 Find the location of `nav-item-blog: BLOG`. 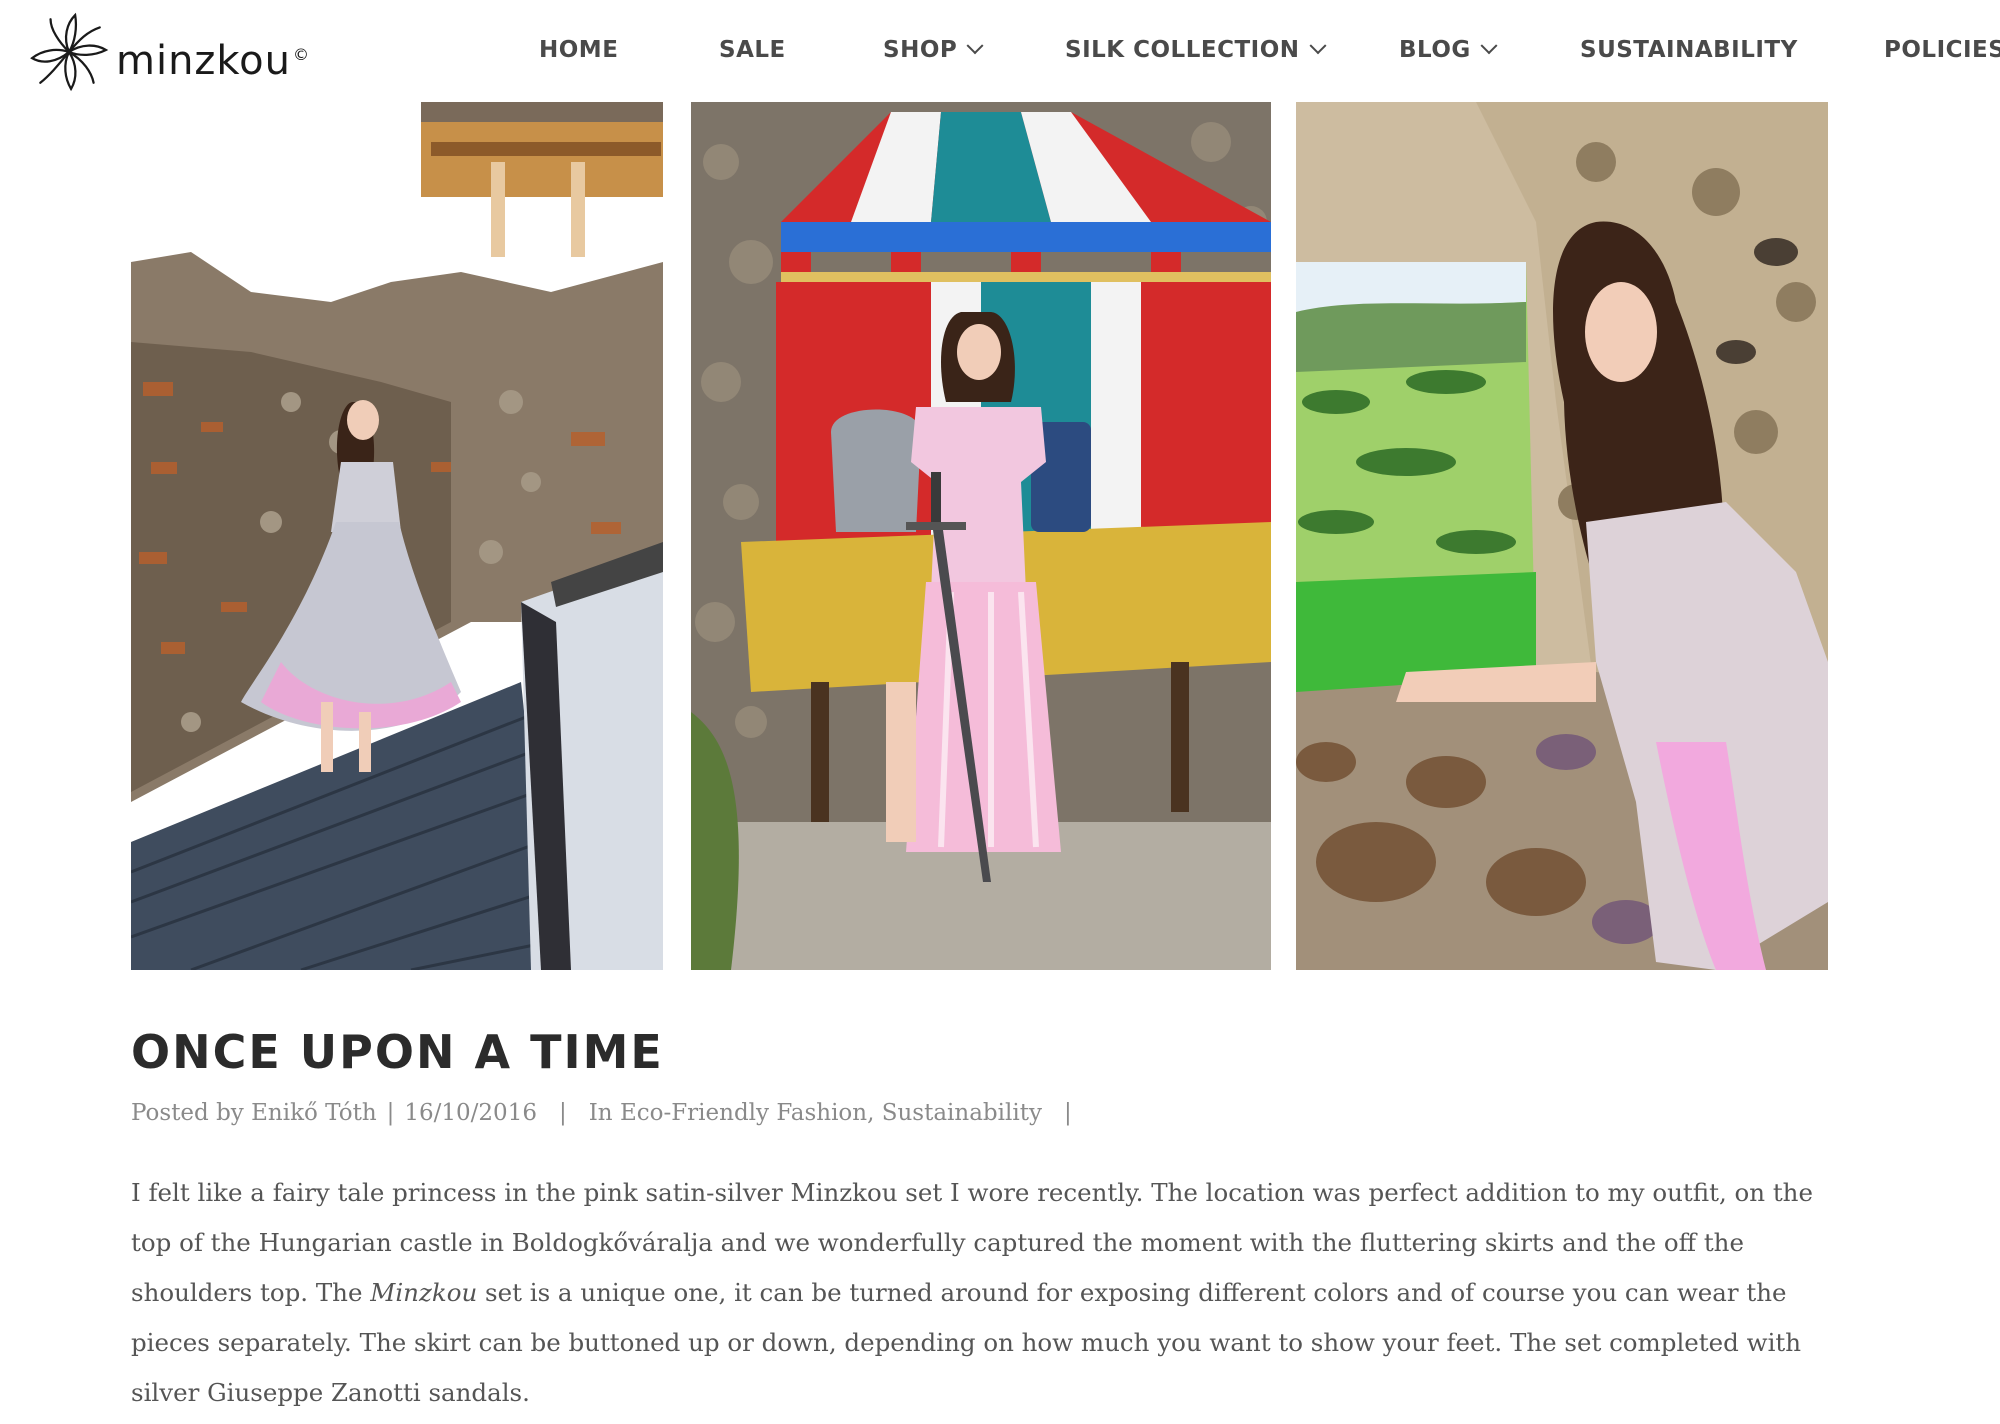

nav-item-blog: BLOG is located at coordinates (1448, 50).